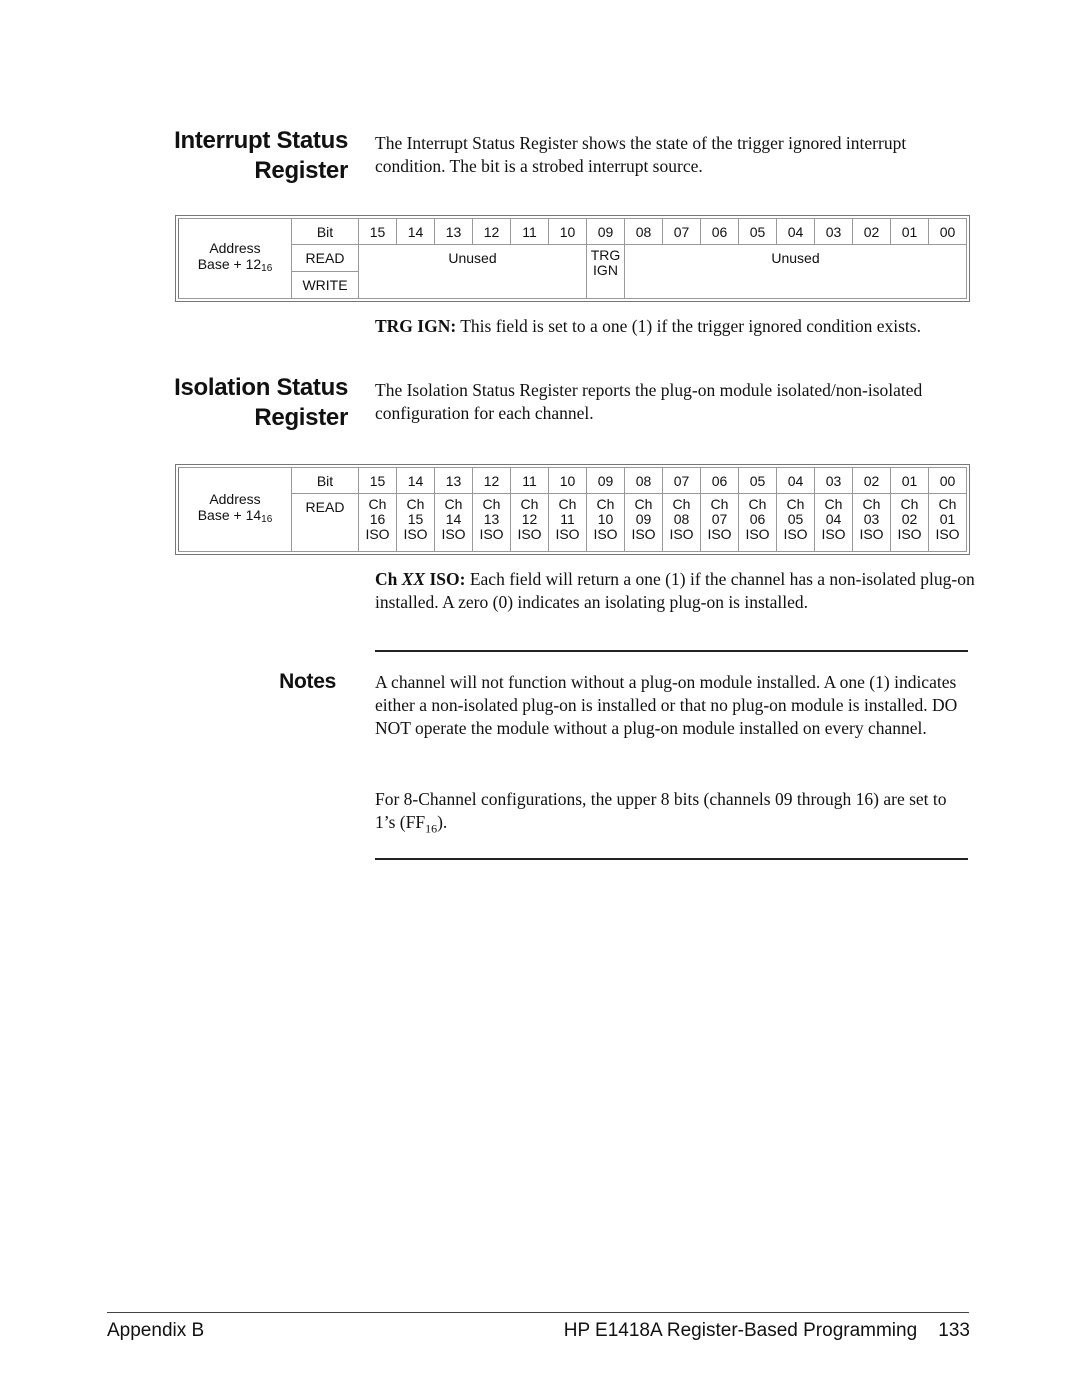 This screenshot has height=1397, width=1080. I want to click on bit-number: 06, so click(719, 231).